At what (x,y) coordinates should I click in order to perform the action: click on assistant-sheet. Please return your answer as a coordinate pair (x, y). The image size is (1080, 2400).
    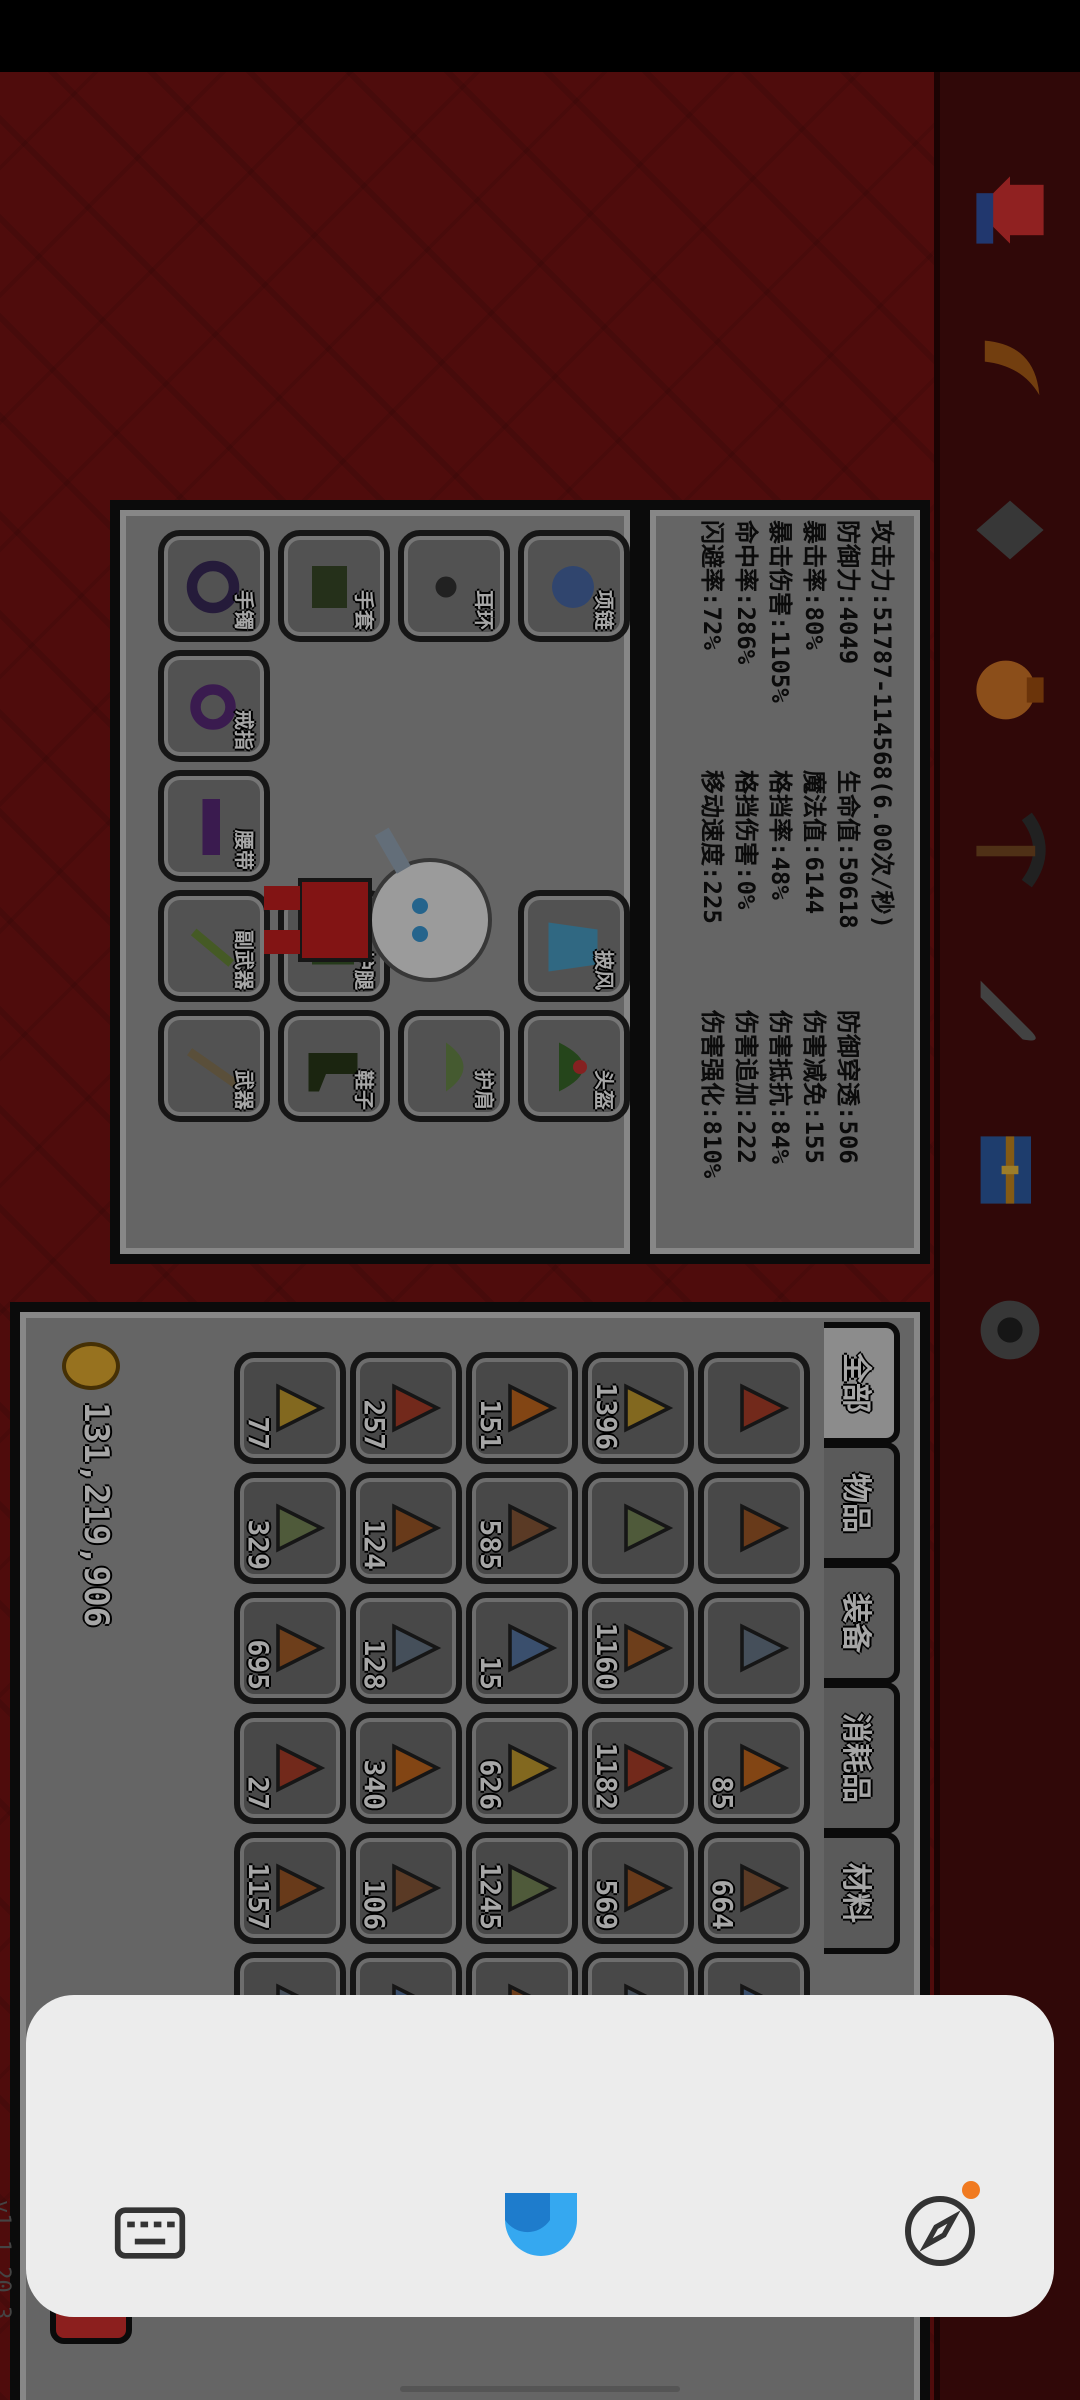
    Looking at the image, I should click on (540, 2156).